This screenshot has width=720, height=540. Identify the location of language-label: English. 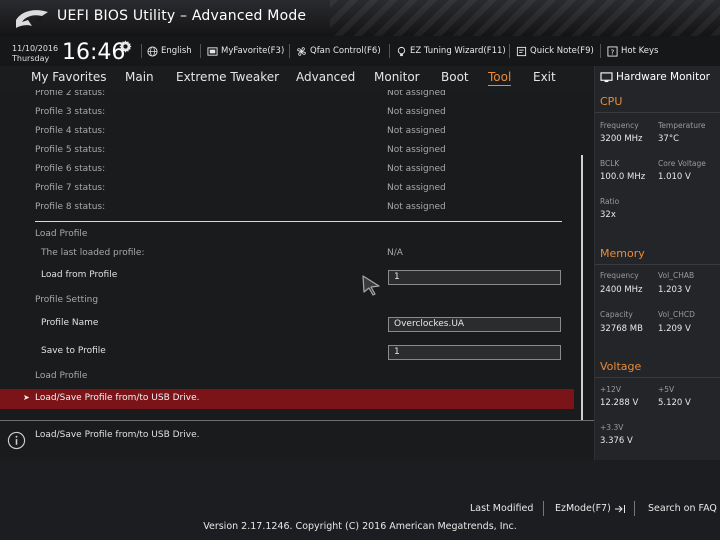
(176, 51).